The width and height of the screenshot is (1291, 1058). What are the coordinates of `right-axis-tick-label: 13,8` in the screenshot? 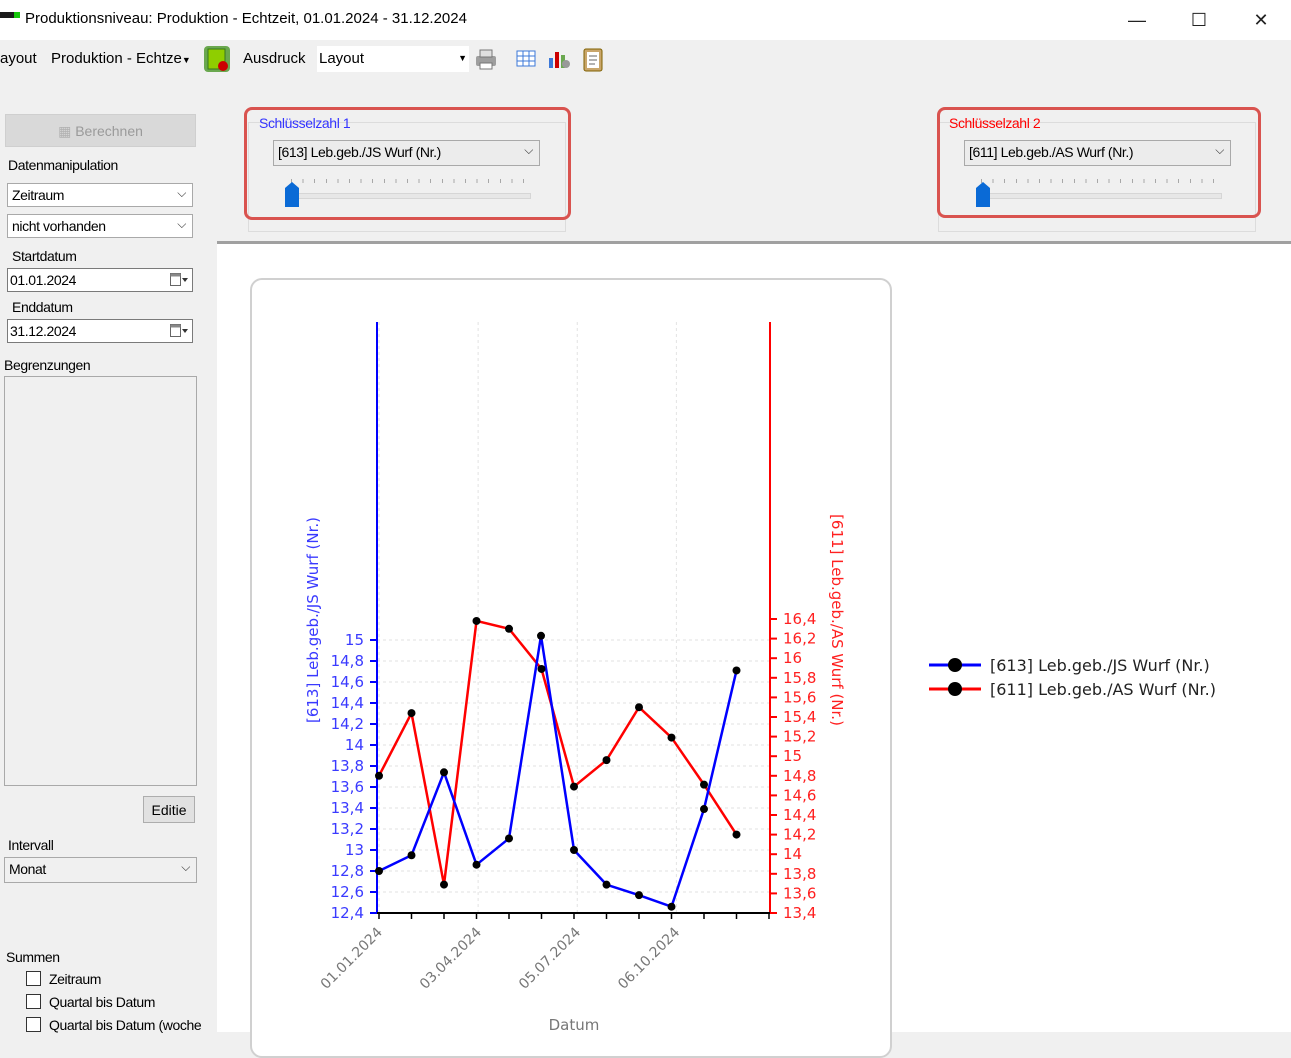 It's located at (799, 874).